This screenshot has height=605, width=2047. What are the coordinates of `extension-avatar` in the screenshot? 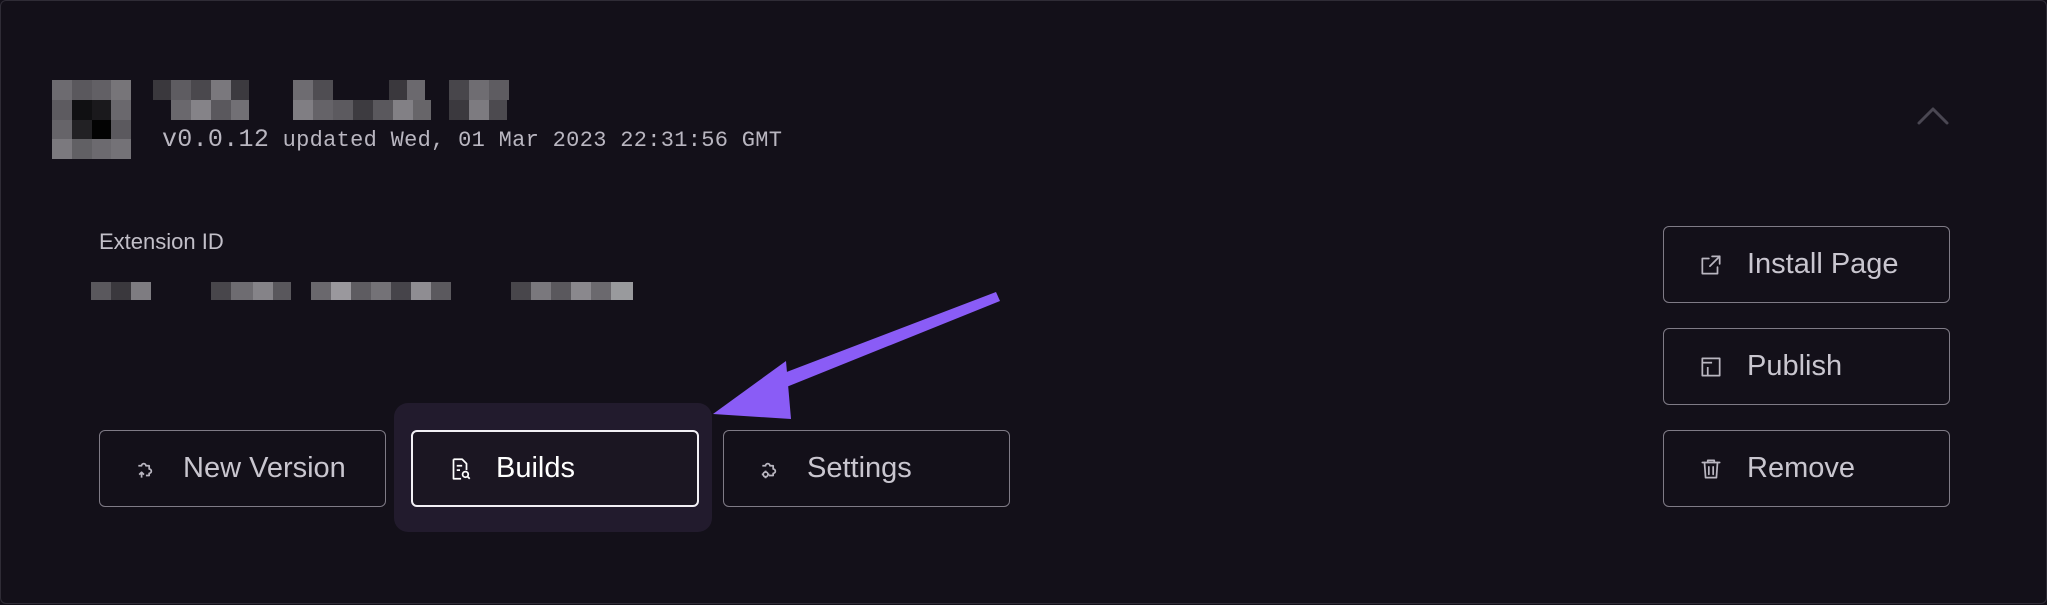 It's located at (91, 119).